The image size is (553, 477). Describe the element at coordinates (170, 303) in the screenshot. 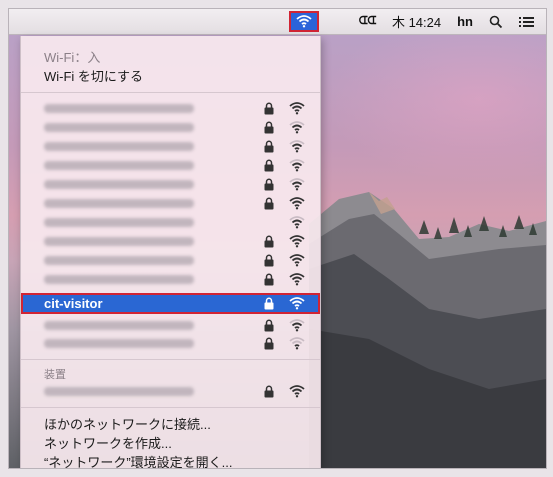

I see `network-item-selected: cit-visitor` at that location.